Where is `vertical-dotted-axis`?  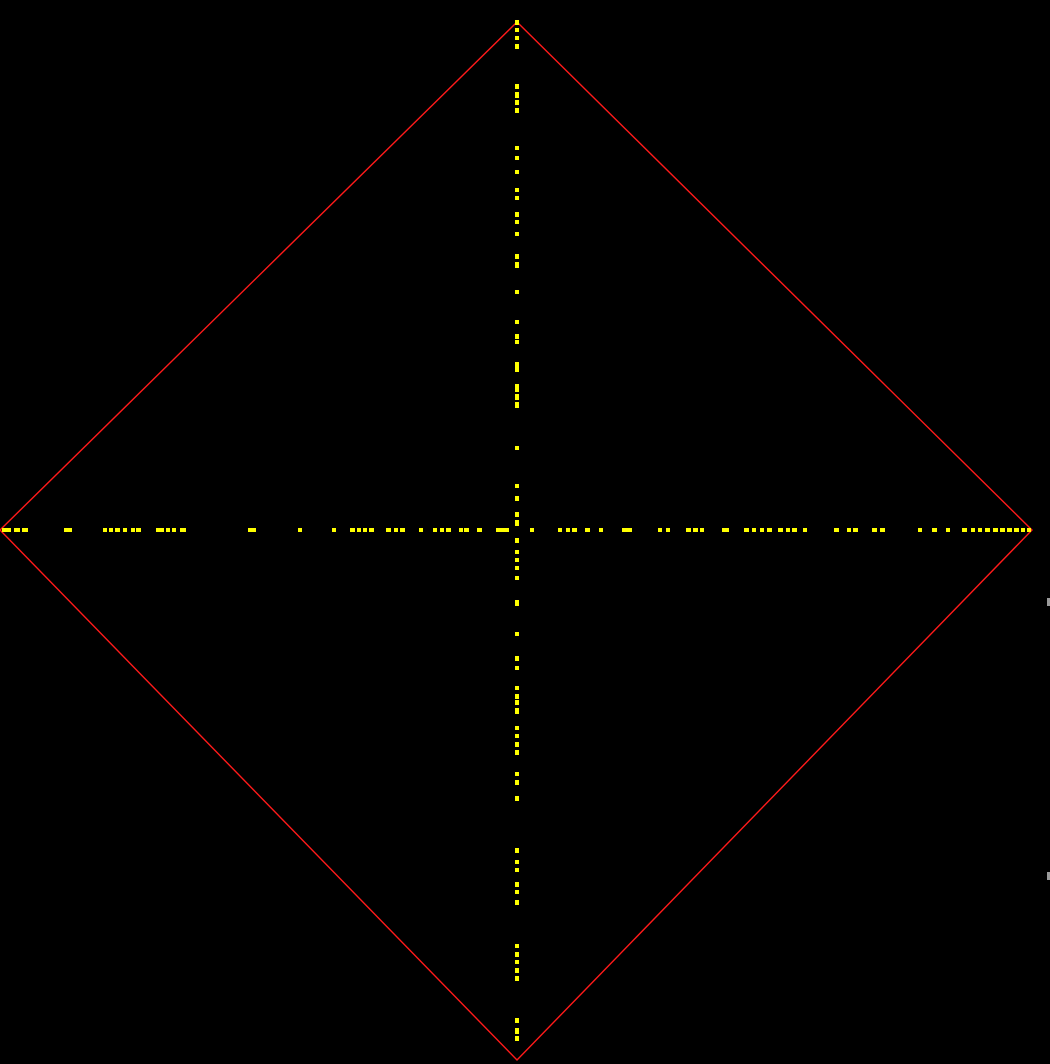
vertical-dotted-axis is located at coordinates (517, 530).